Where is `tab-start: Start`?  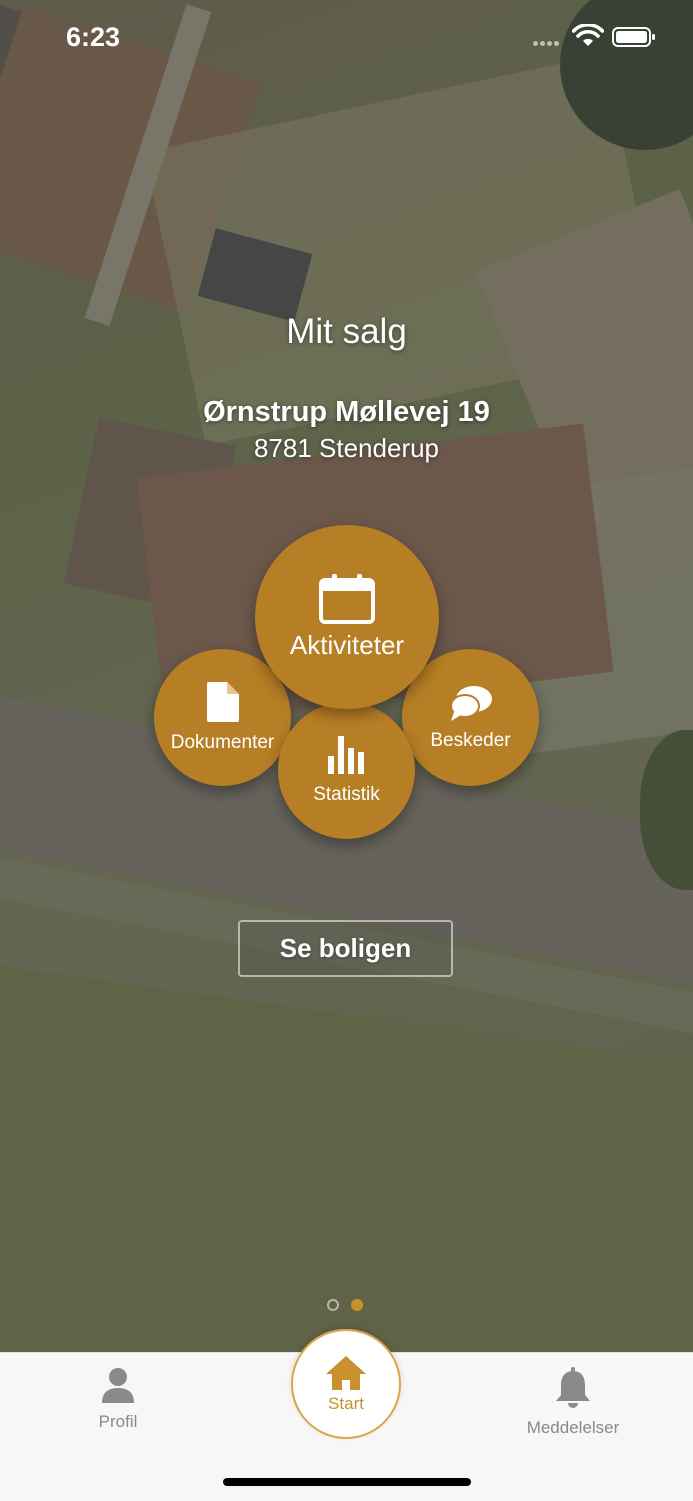
tab-start: Start is located at coordinates (346, 1384).